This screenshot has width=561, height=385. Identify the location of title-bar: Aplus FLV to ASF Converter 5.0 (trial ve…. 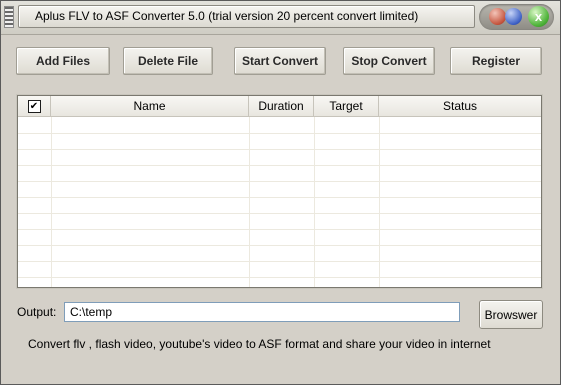
(280, 18).